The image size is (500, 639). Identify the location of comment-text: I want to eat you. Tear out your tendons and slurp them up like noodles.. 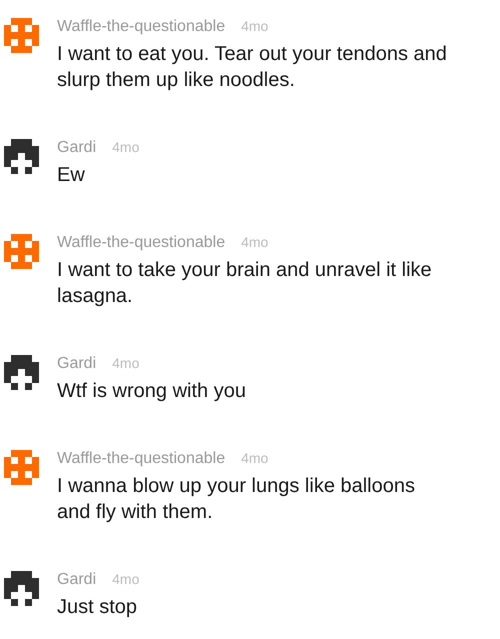
(252, 67).